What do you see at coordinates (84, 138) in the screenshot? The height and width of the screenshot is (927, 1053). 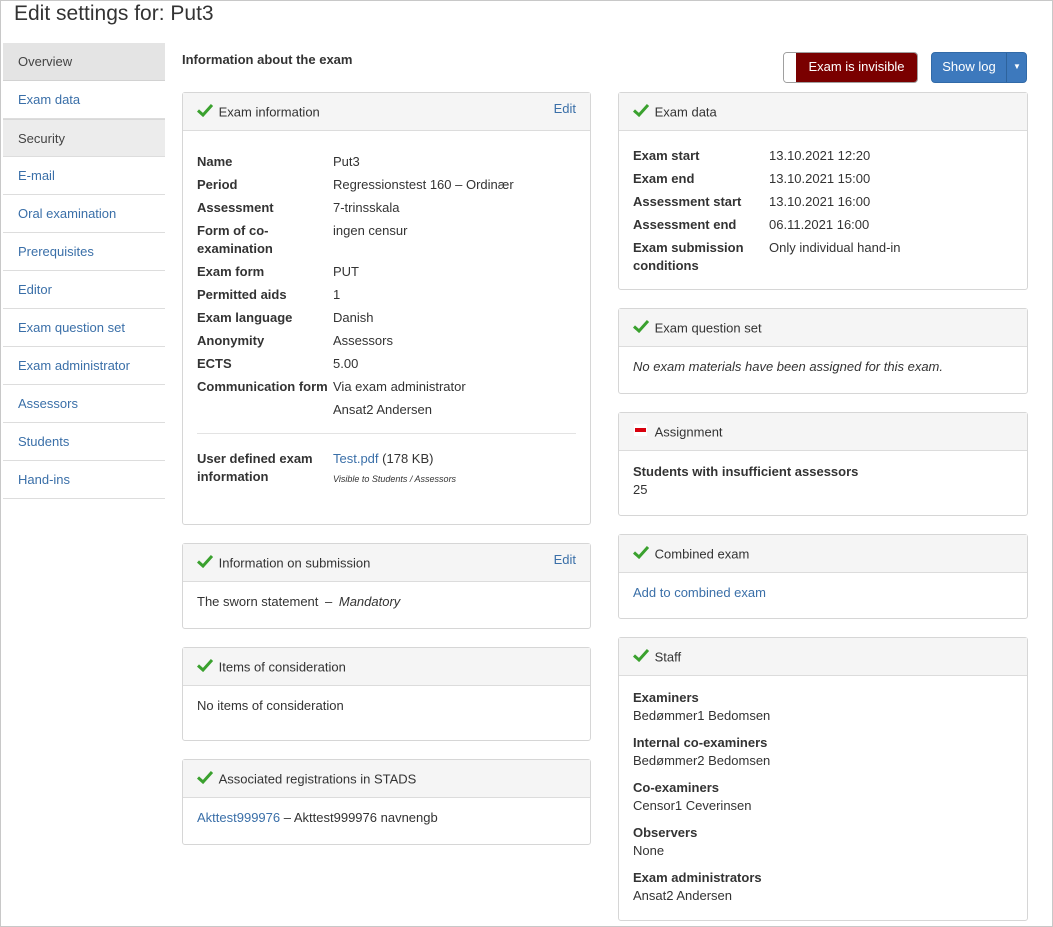 I see `sidebar-item-security: Security` at bounding box center [84, 138].